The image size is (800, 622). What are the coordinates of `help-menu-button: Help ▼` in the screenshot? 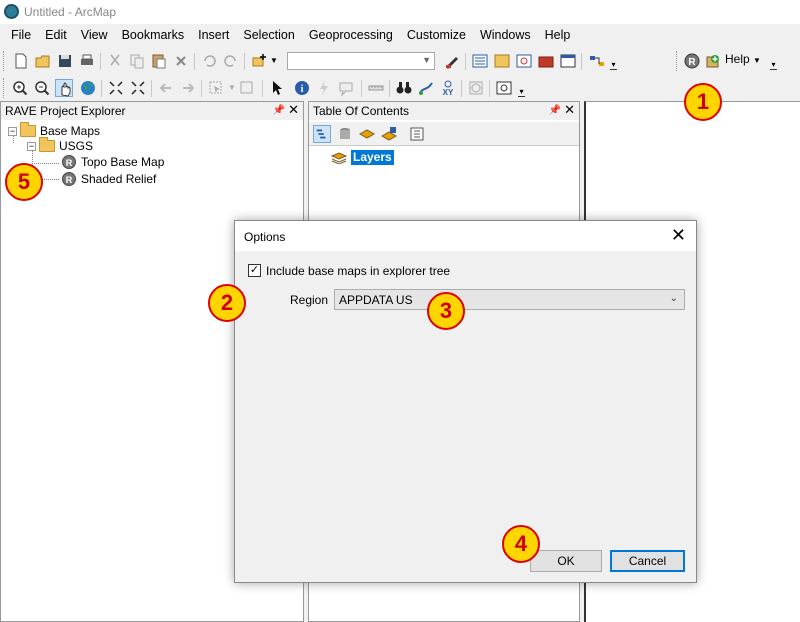 It's located at (743, 59).